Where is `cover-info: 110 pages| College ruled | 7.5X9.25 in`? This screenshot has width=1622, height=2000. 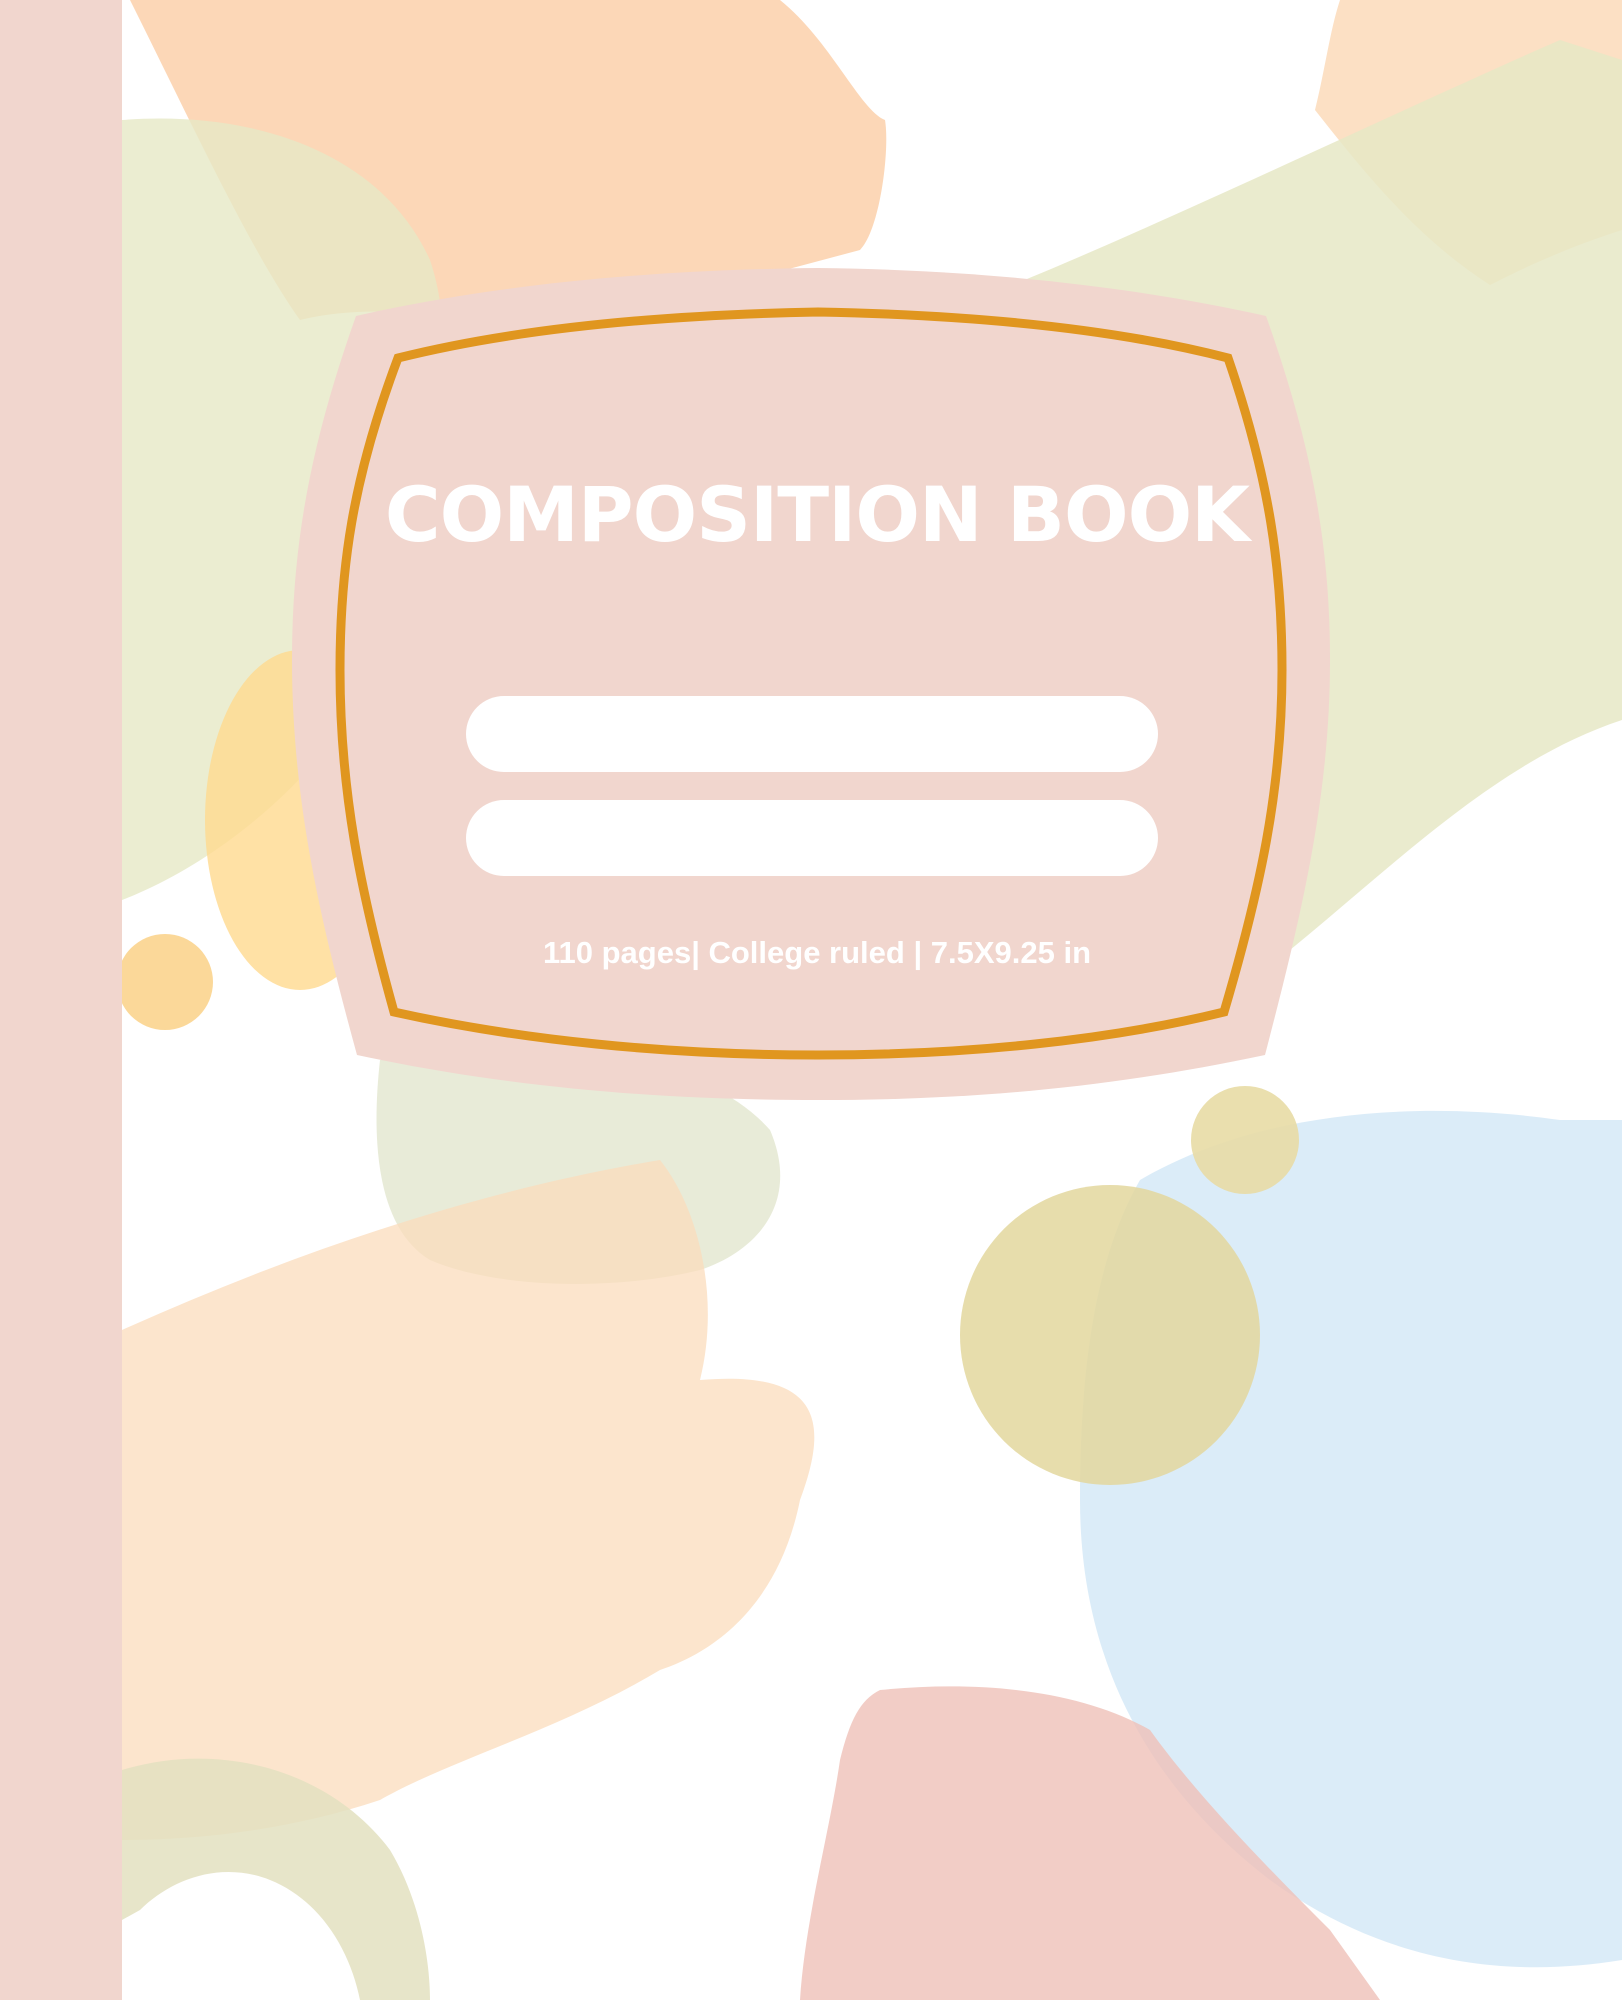 cover-info: 110 pages| College ruled | 7.5X9.25 in is located at coordinates (817, 952).